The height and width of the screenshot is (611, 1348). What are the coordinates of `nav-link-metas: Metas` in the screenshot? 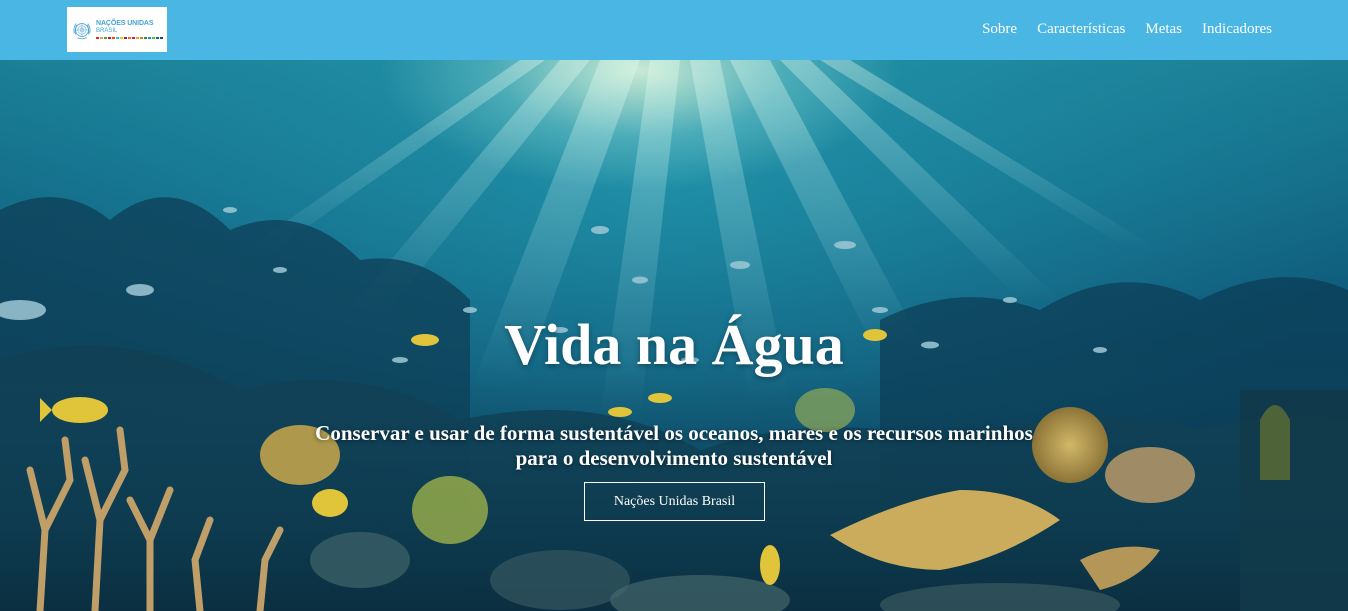 It's located at (1163, 29).